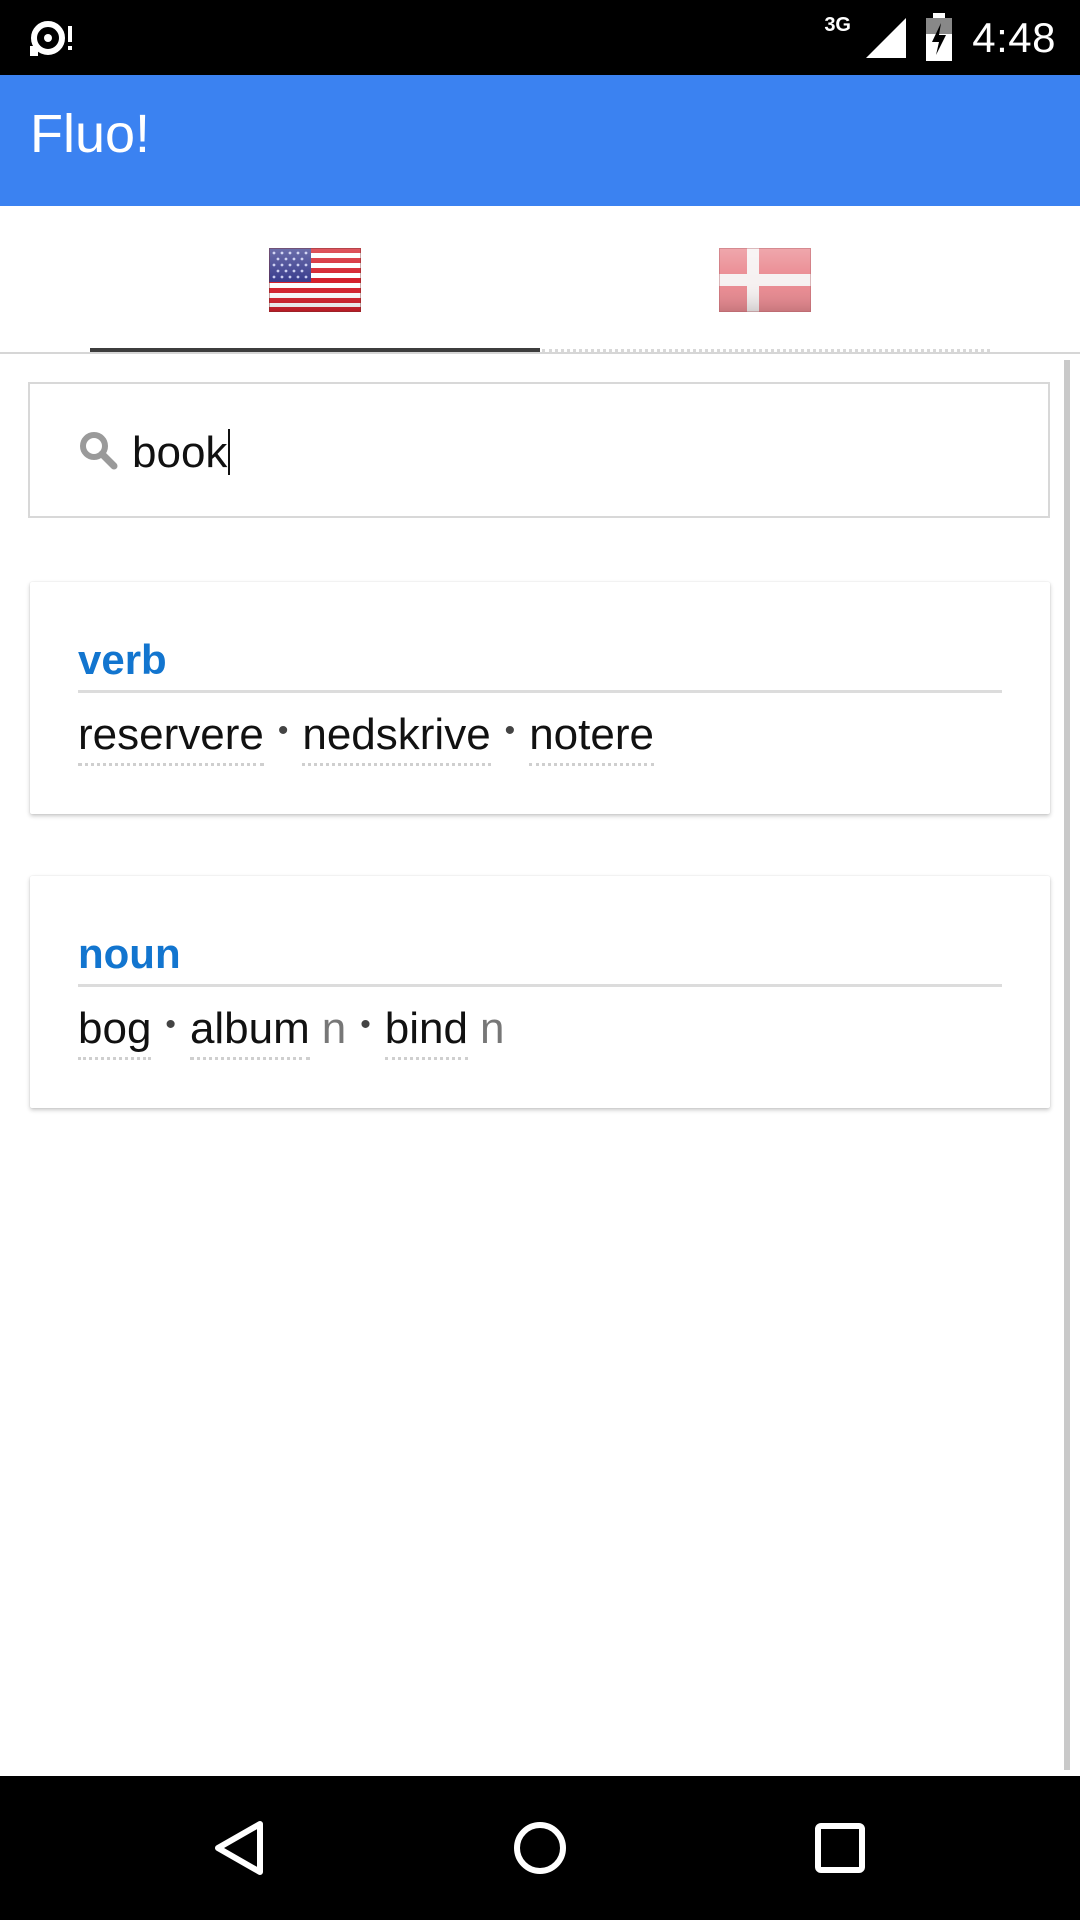 Image resolution: width=1080 pixels, height=1920 pixels. I want to click on navigation-bar, so click(540, 1848).